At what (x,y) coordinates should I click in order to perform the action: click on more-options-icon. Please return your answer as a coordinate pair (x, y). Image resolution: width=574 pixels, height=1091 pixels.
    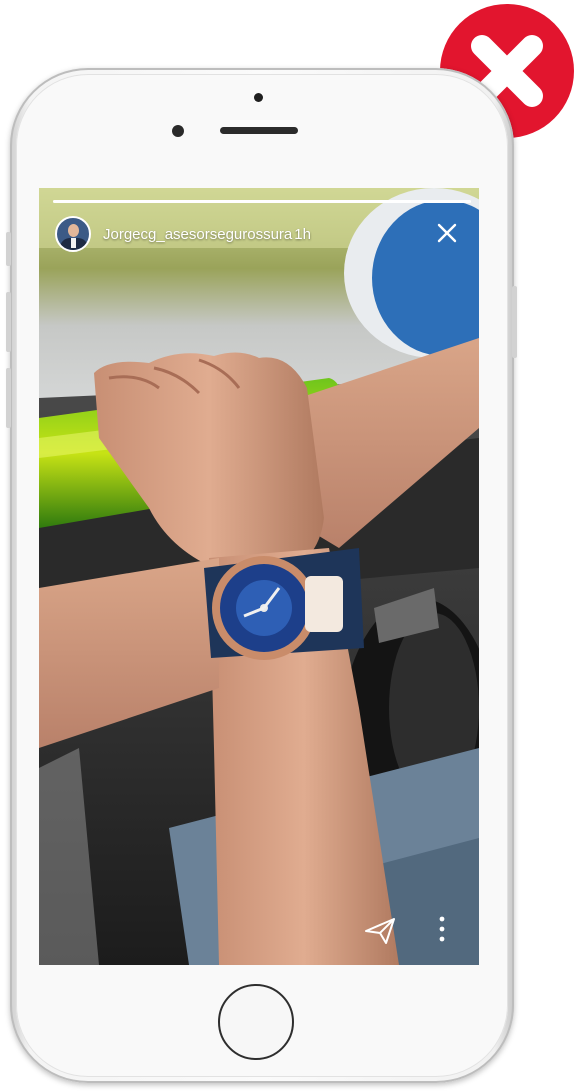
    Looking at the image, I should click on (442, 929).